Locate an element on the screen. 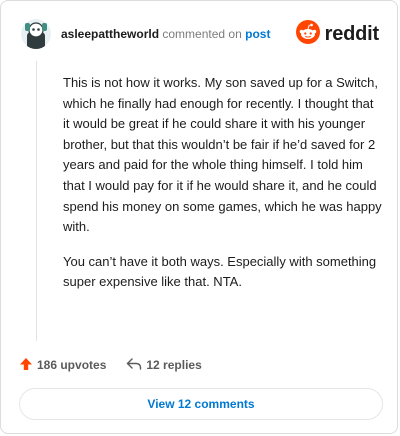  commented-on-text: commented on is located at coordinates (202, 34).